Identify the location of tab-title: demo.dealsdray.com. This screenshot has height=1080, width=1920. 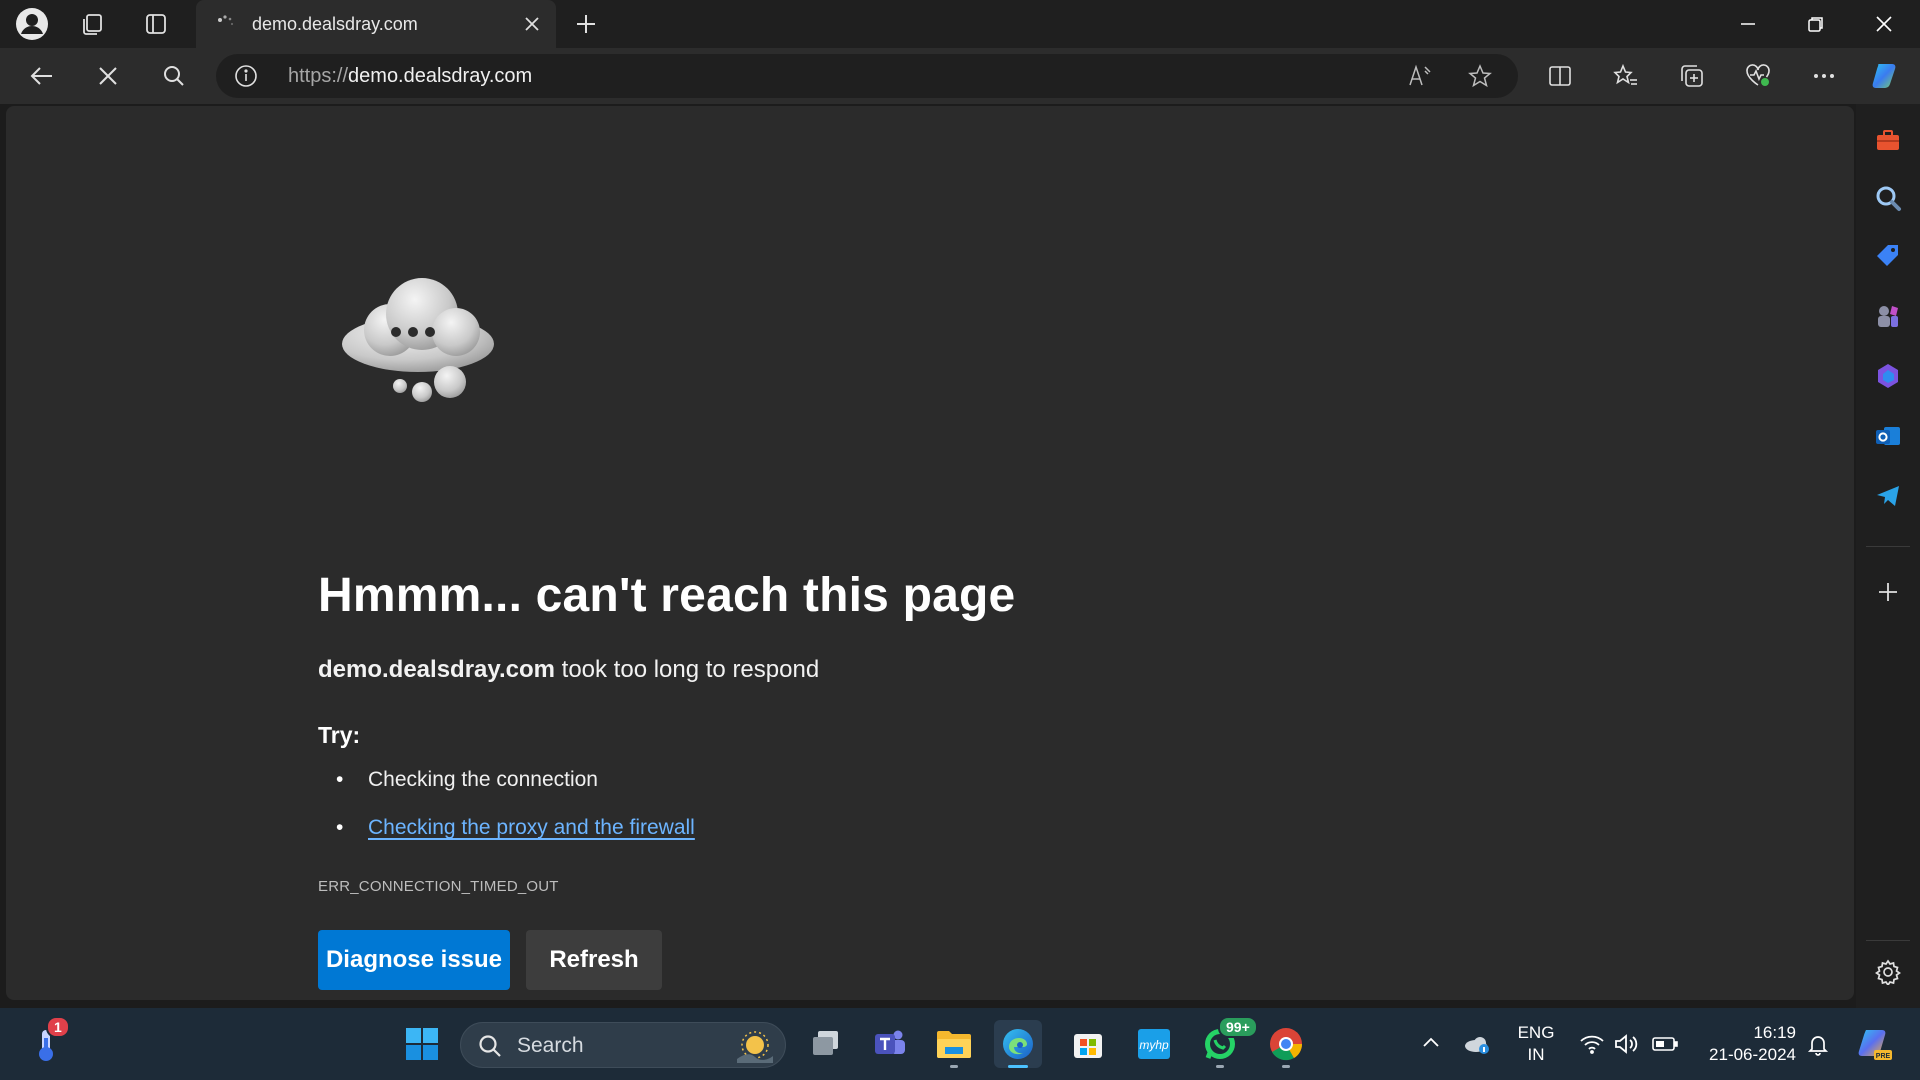
(335, 24).